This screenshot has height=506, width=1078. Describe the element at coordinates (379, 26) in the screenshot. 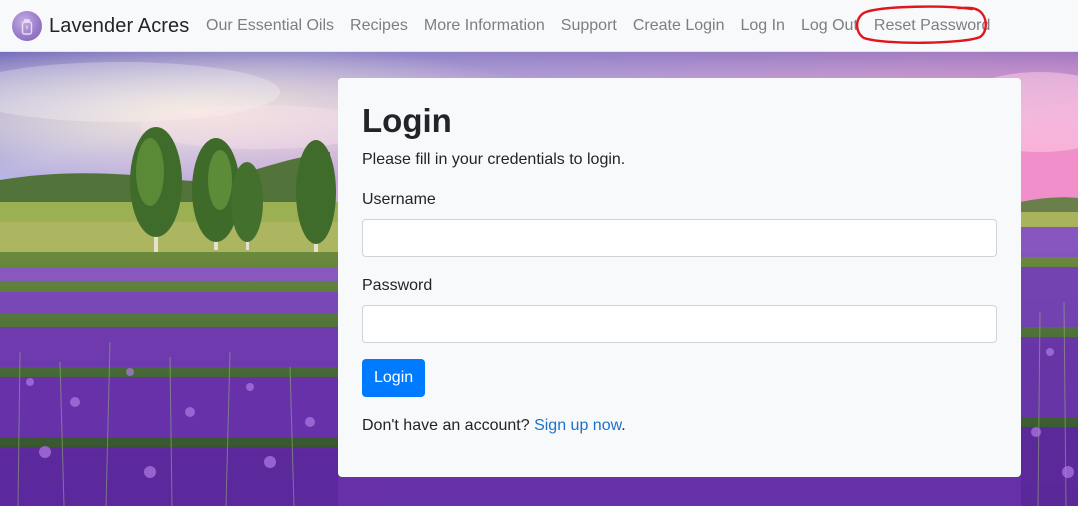

I see `nav-recipes: Recipes` at that location.